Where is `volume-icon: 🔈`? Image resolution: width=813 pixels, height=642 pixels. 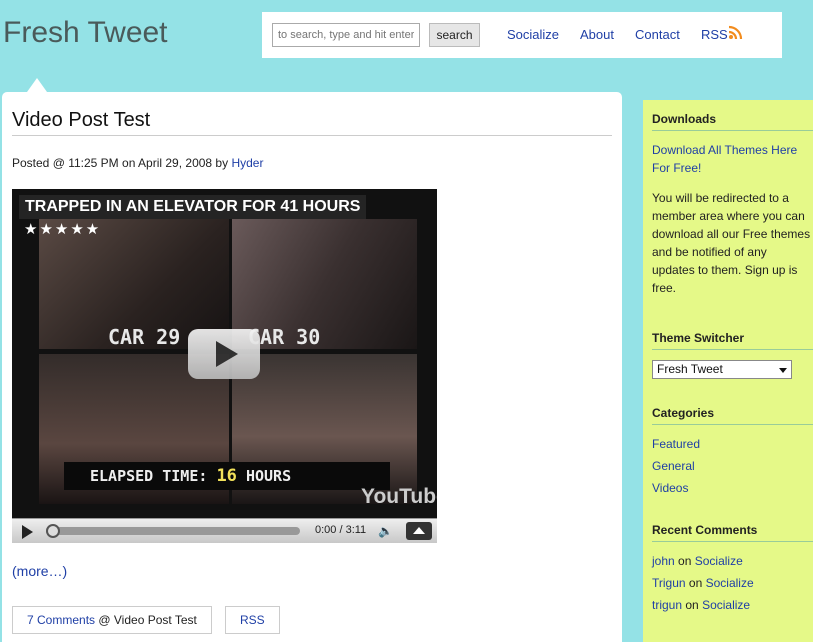 volume-icon: 🔈 is located at coordinates (385, 531).